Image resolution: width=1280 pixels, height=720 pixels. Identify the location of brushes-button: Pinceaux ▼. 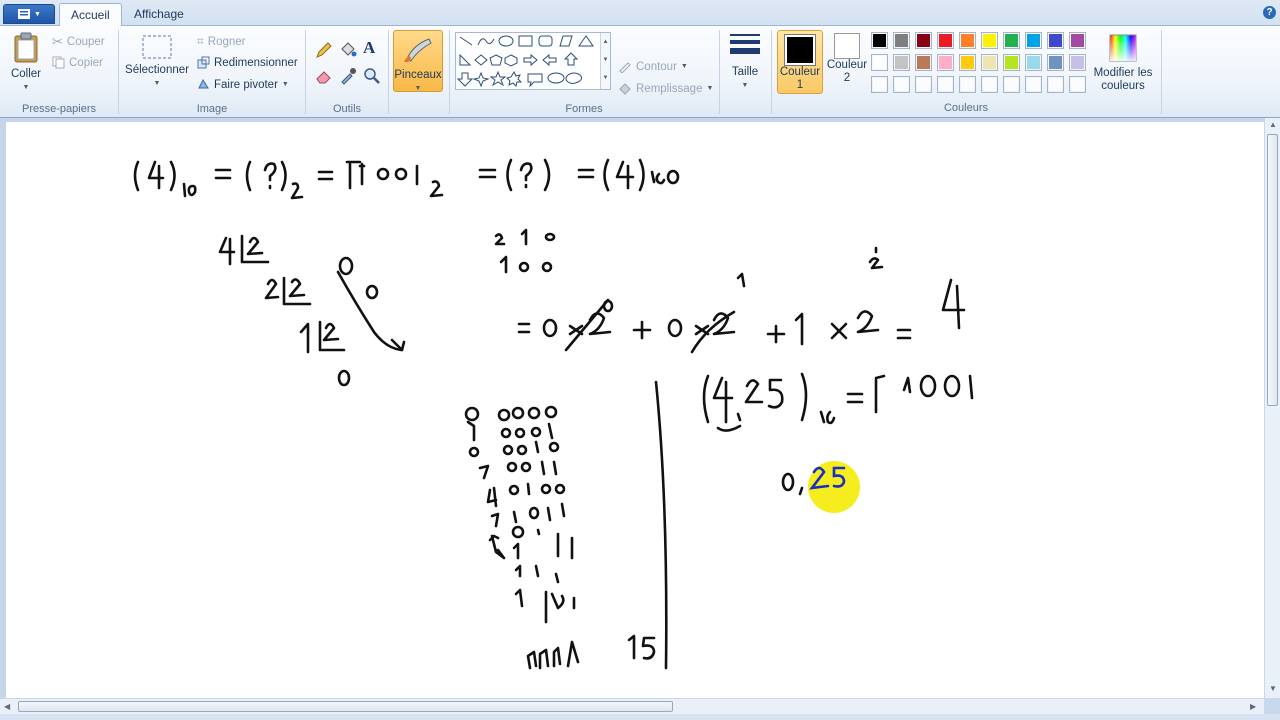
(418, 61).